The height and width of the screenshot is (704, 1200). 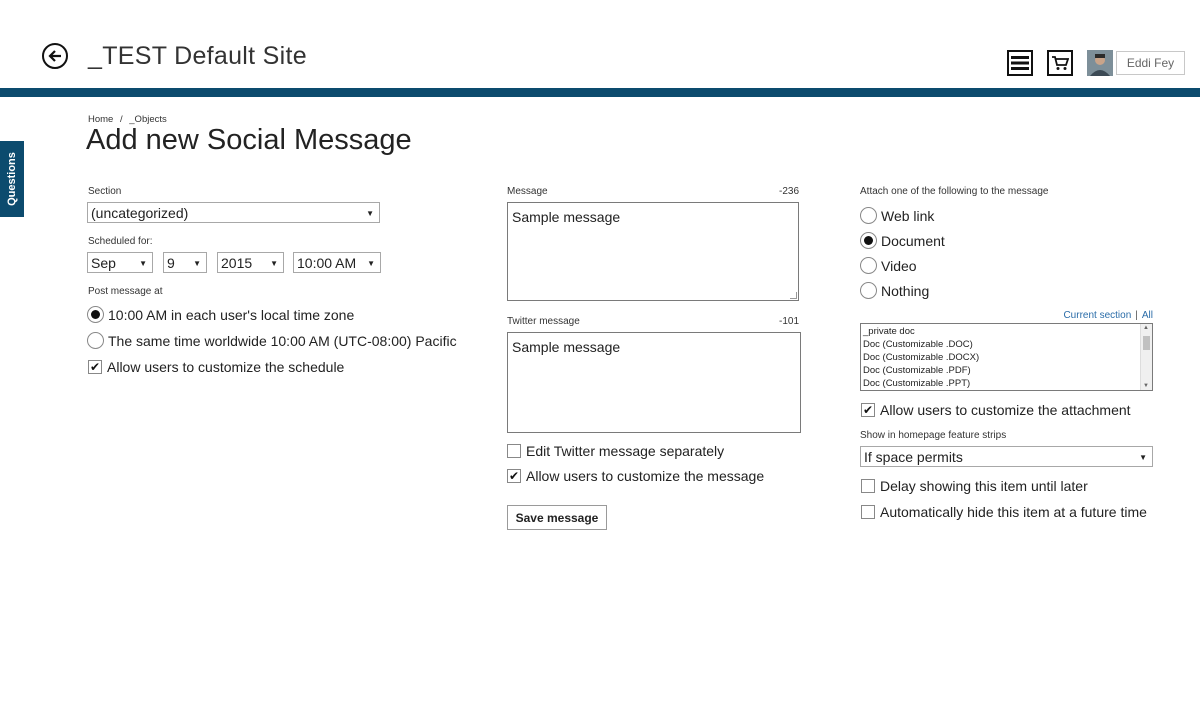 I want to click on edit-twitter-label: Edit Twitter message separately, so click(x=625, y=451).